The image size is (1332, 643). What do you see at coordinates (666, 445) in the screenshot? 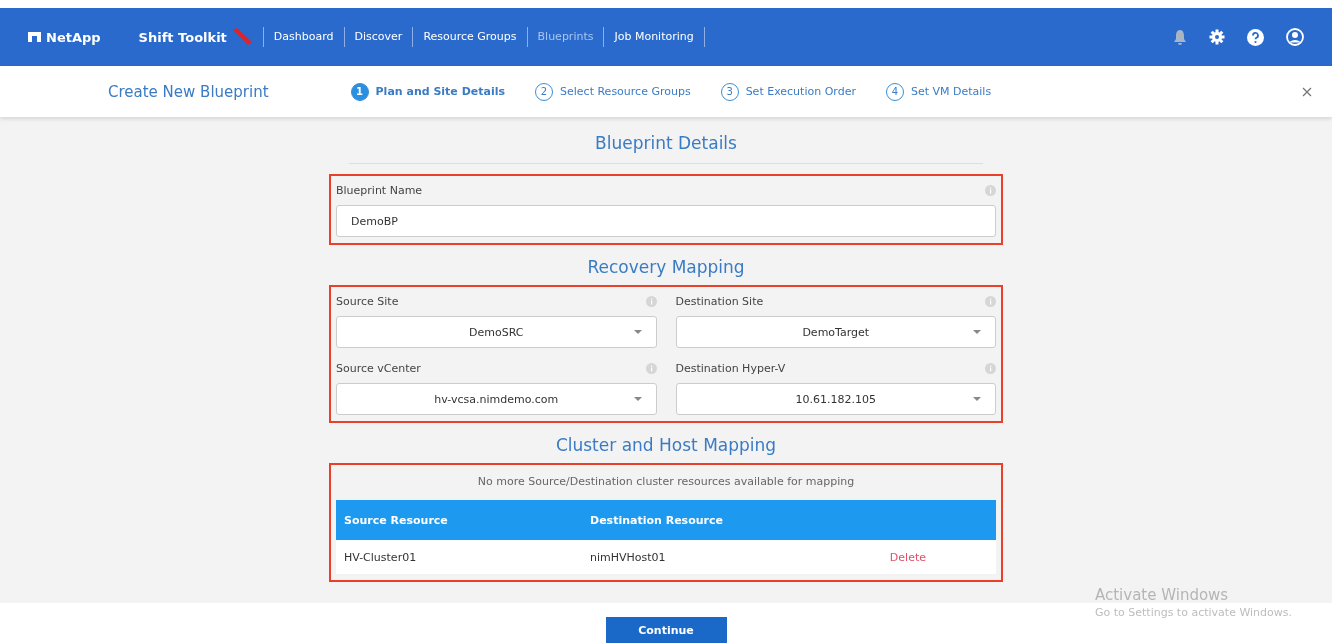
I see `section-heading: Cluster and Host Mapping` at bounding box center [666, 445].